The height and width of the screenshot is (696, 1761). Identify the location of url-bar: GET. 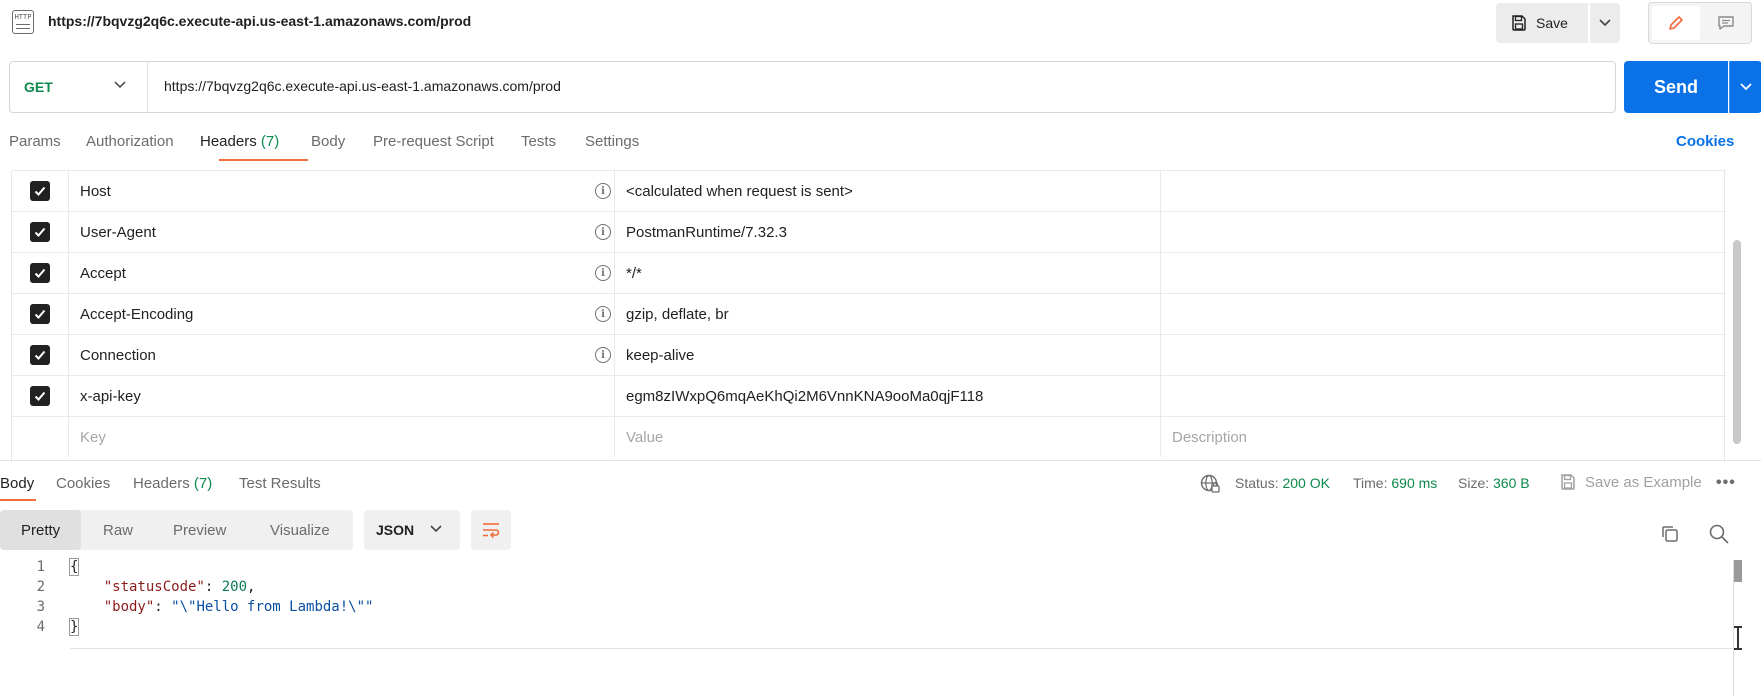
(812, 87).